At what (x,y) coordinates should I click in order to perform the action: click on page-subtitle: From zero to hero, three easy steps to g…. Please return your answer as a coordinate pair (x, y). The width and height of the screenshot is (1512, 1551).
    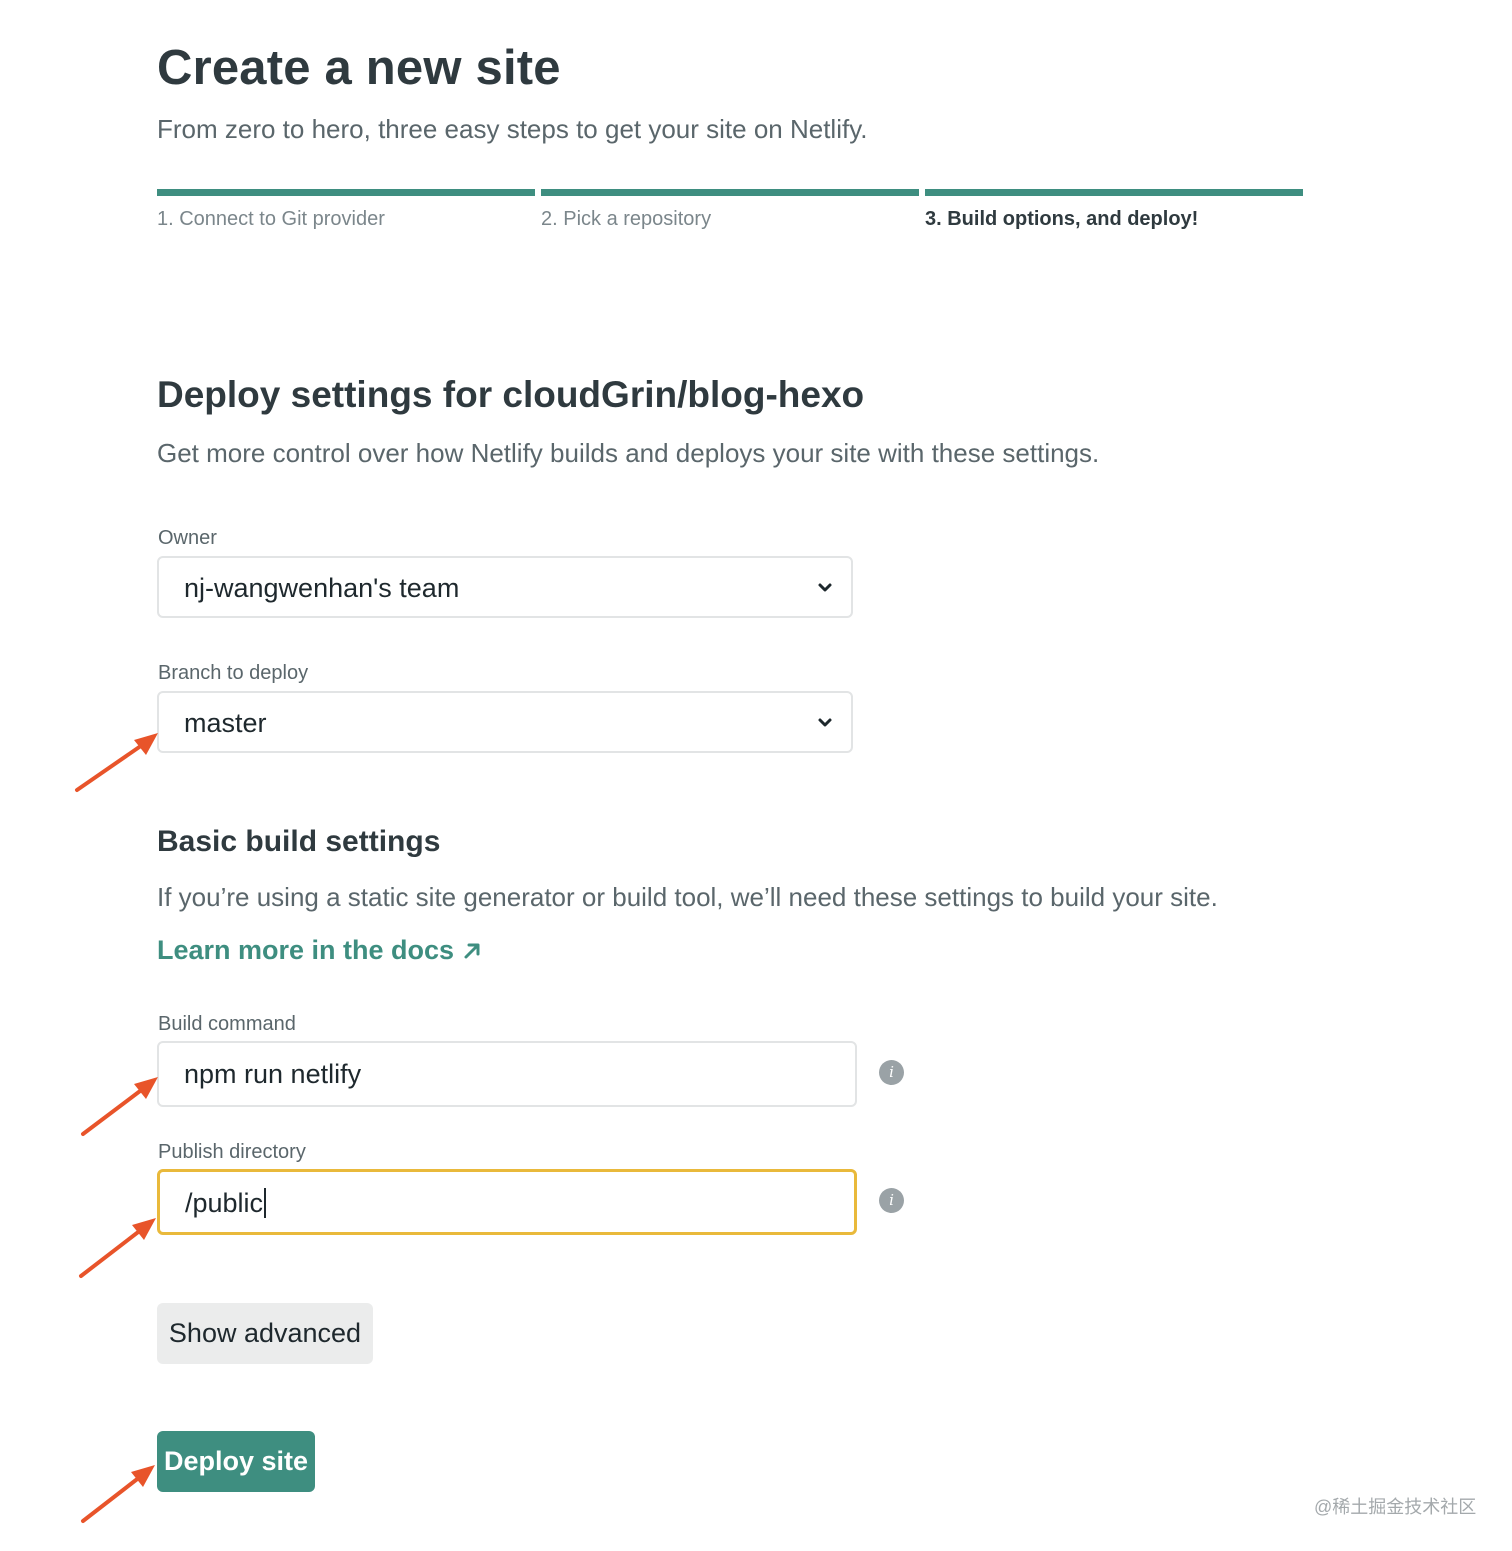
    Looking at the image, I should click on (512, 129).